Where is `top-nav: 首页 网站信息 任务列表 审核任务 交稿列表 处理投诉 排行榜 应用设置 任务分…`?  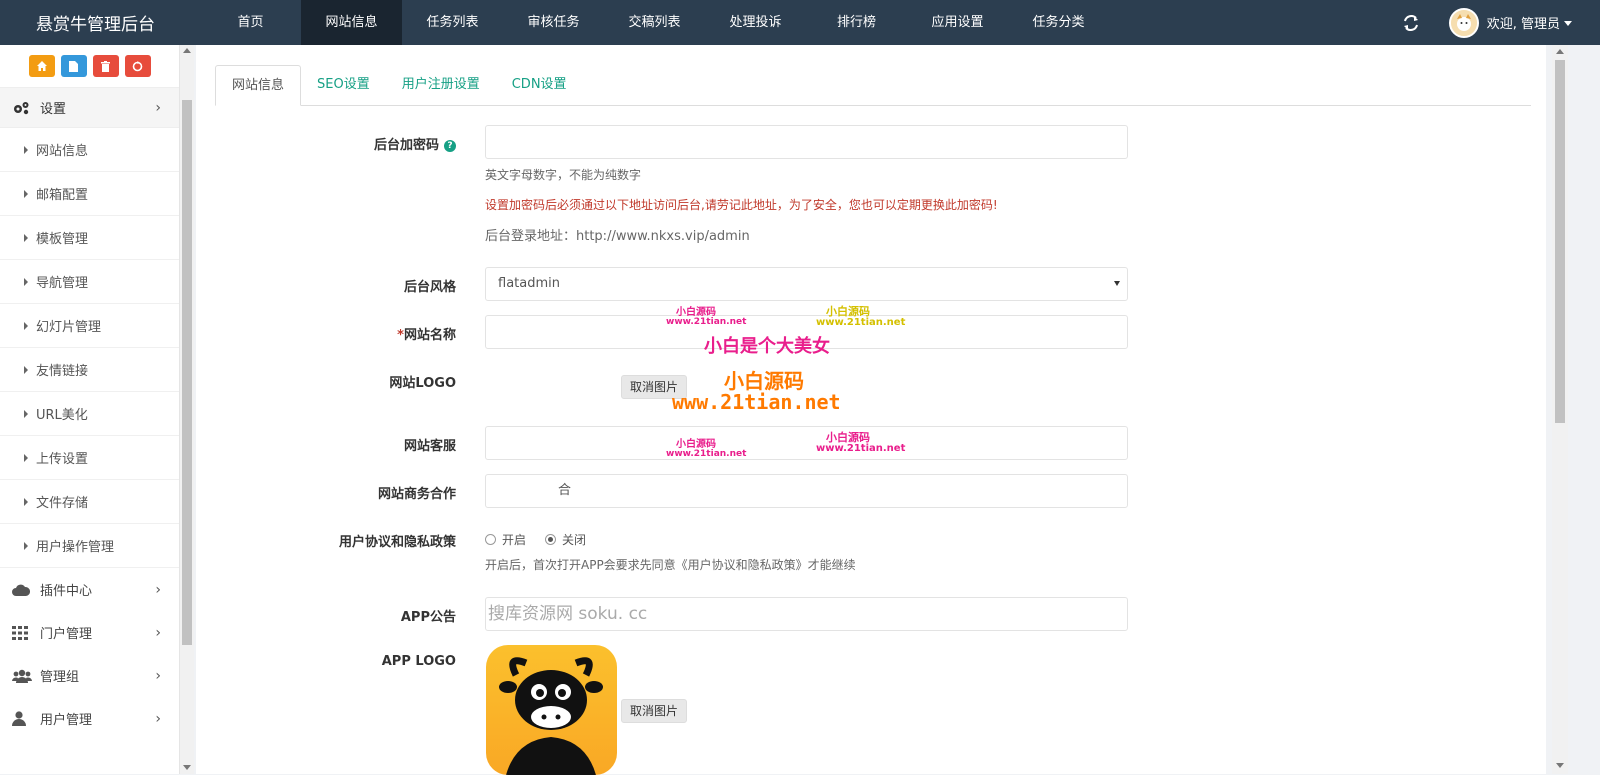 top-nav: 首页 网站信息 任务列表 审核任务 交稿列表 处理投诉 排行榜 应用设置 任务分… is located at coordinates (654, 22).